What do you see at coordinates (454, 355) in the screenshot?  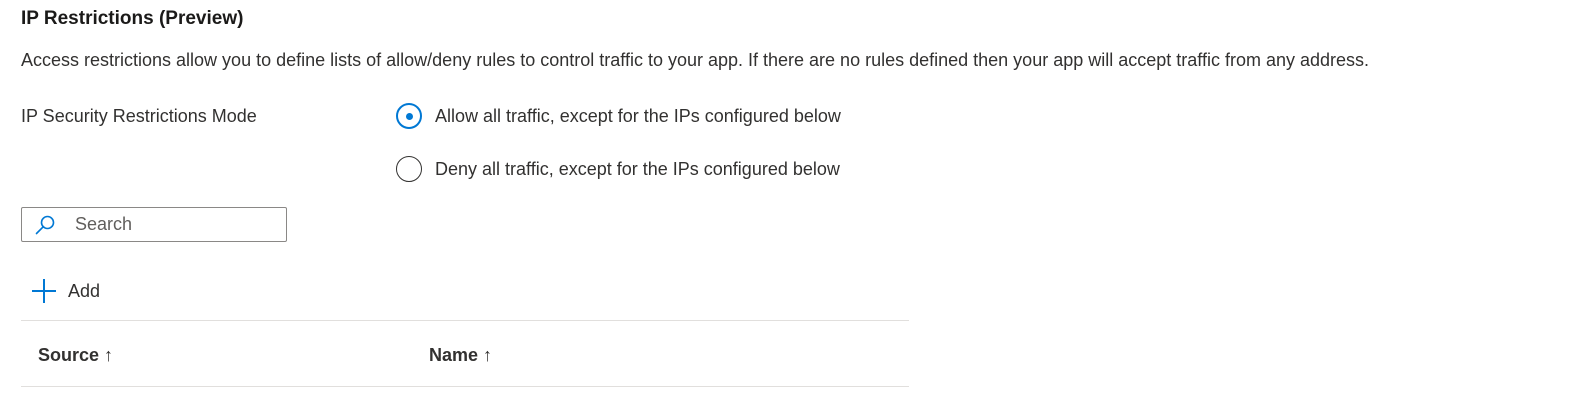 I see `column-header-name-label: Name` at bounding box center [454, 355].